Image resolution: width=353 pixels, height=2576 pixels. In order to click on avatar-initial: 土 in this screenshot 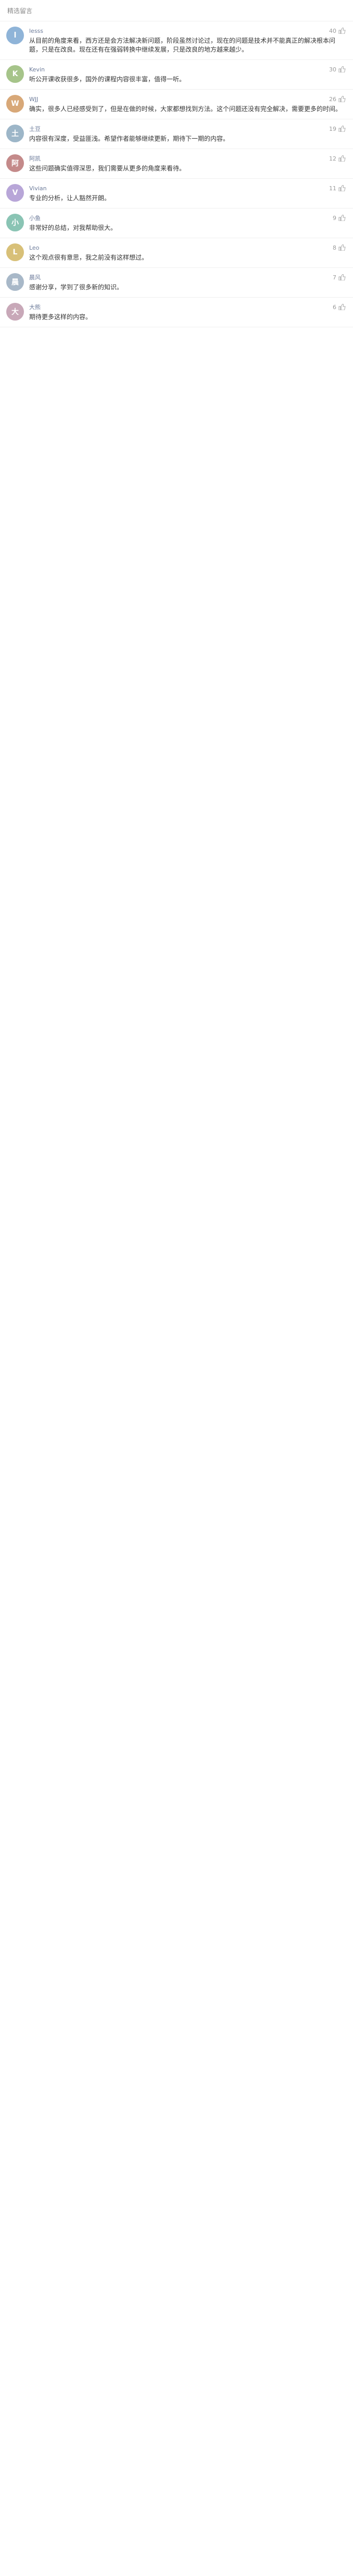, I will do `click(15, 134)`.